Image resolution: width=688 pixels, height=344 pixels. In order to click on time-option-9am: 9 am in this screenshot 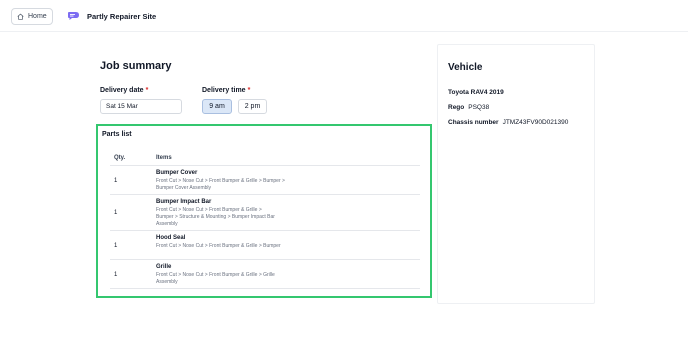, I will do `click(217, 106)`.